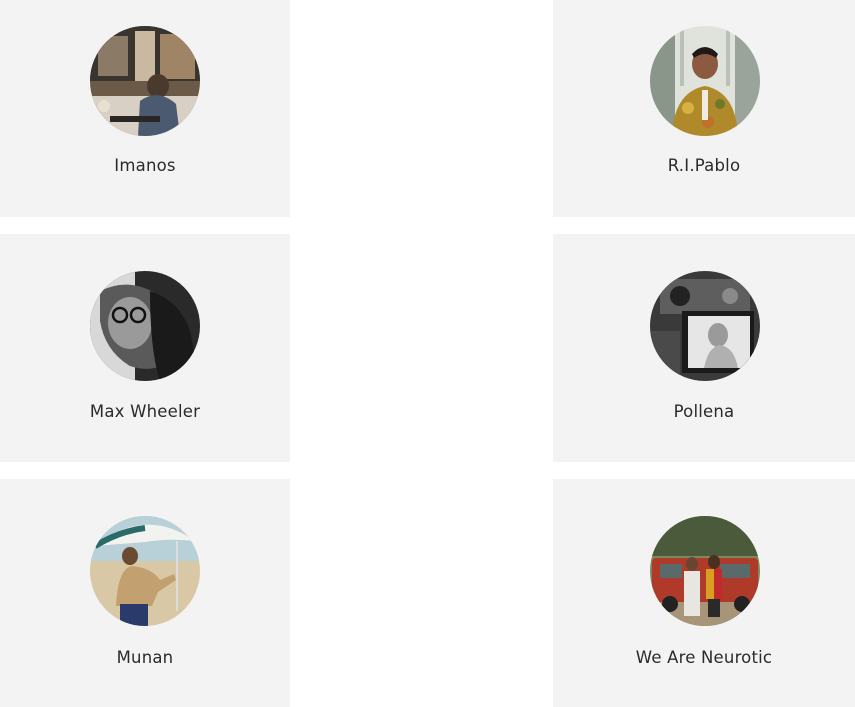  I want to click on artist-card-imanos: Imanos, so click(145, 108).